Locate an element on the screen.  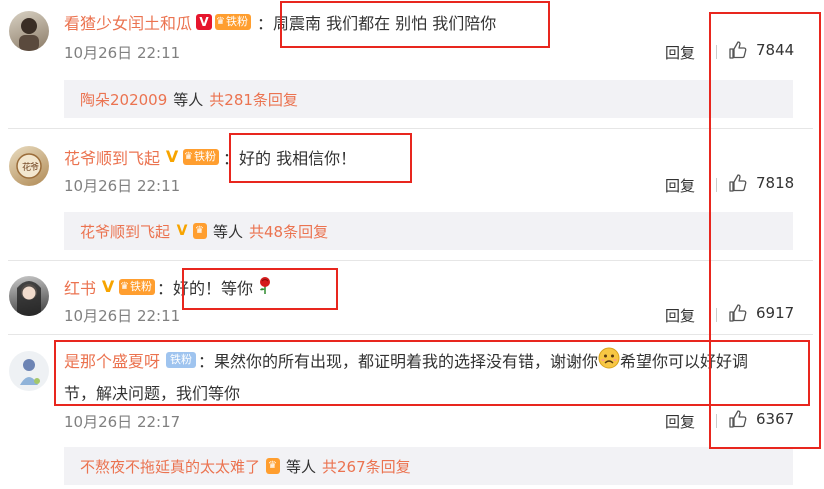
sub-replies: 不熬夜不拖延真的太太难了 ♛ 等人 共267条回复 is located at coordinates (428, 466).